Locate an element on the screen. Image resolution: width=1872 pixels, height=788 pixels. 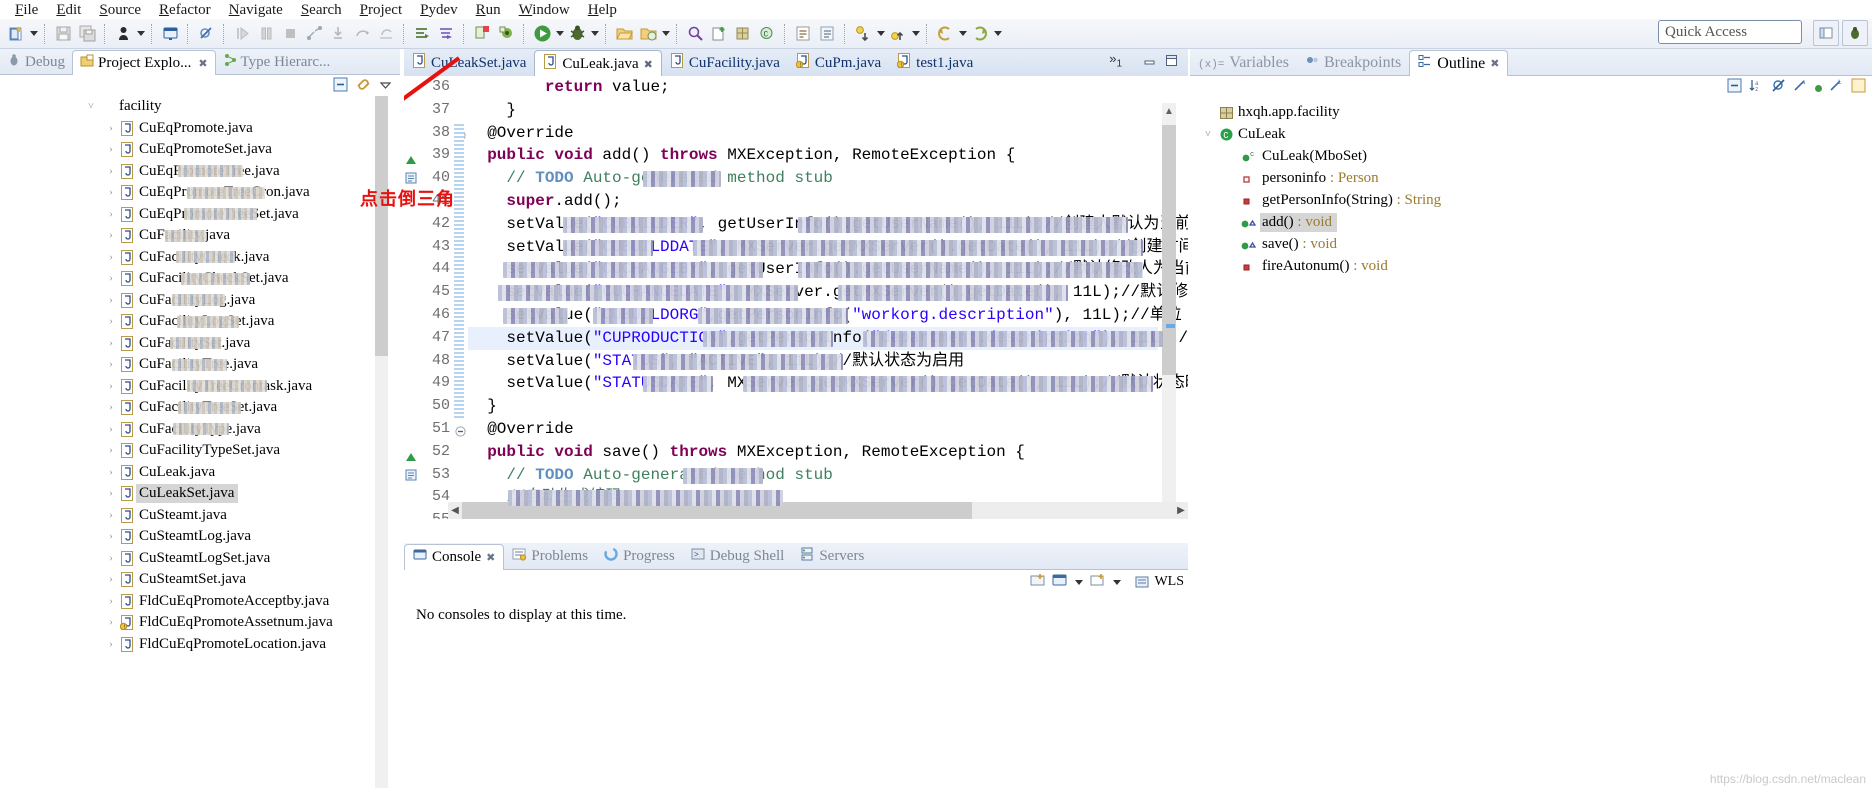
tree-item: › CuFacilityLog.java is located at coordinates (194, 301).